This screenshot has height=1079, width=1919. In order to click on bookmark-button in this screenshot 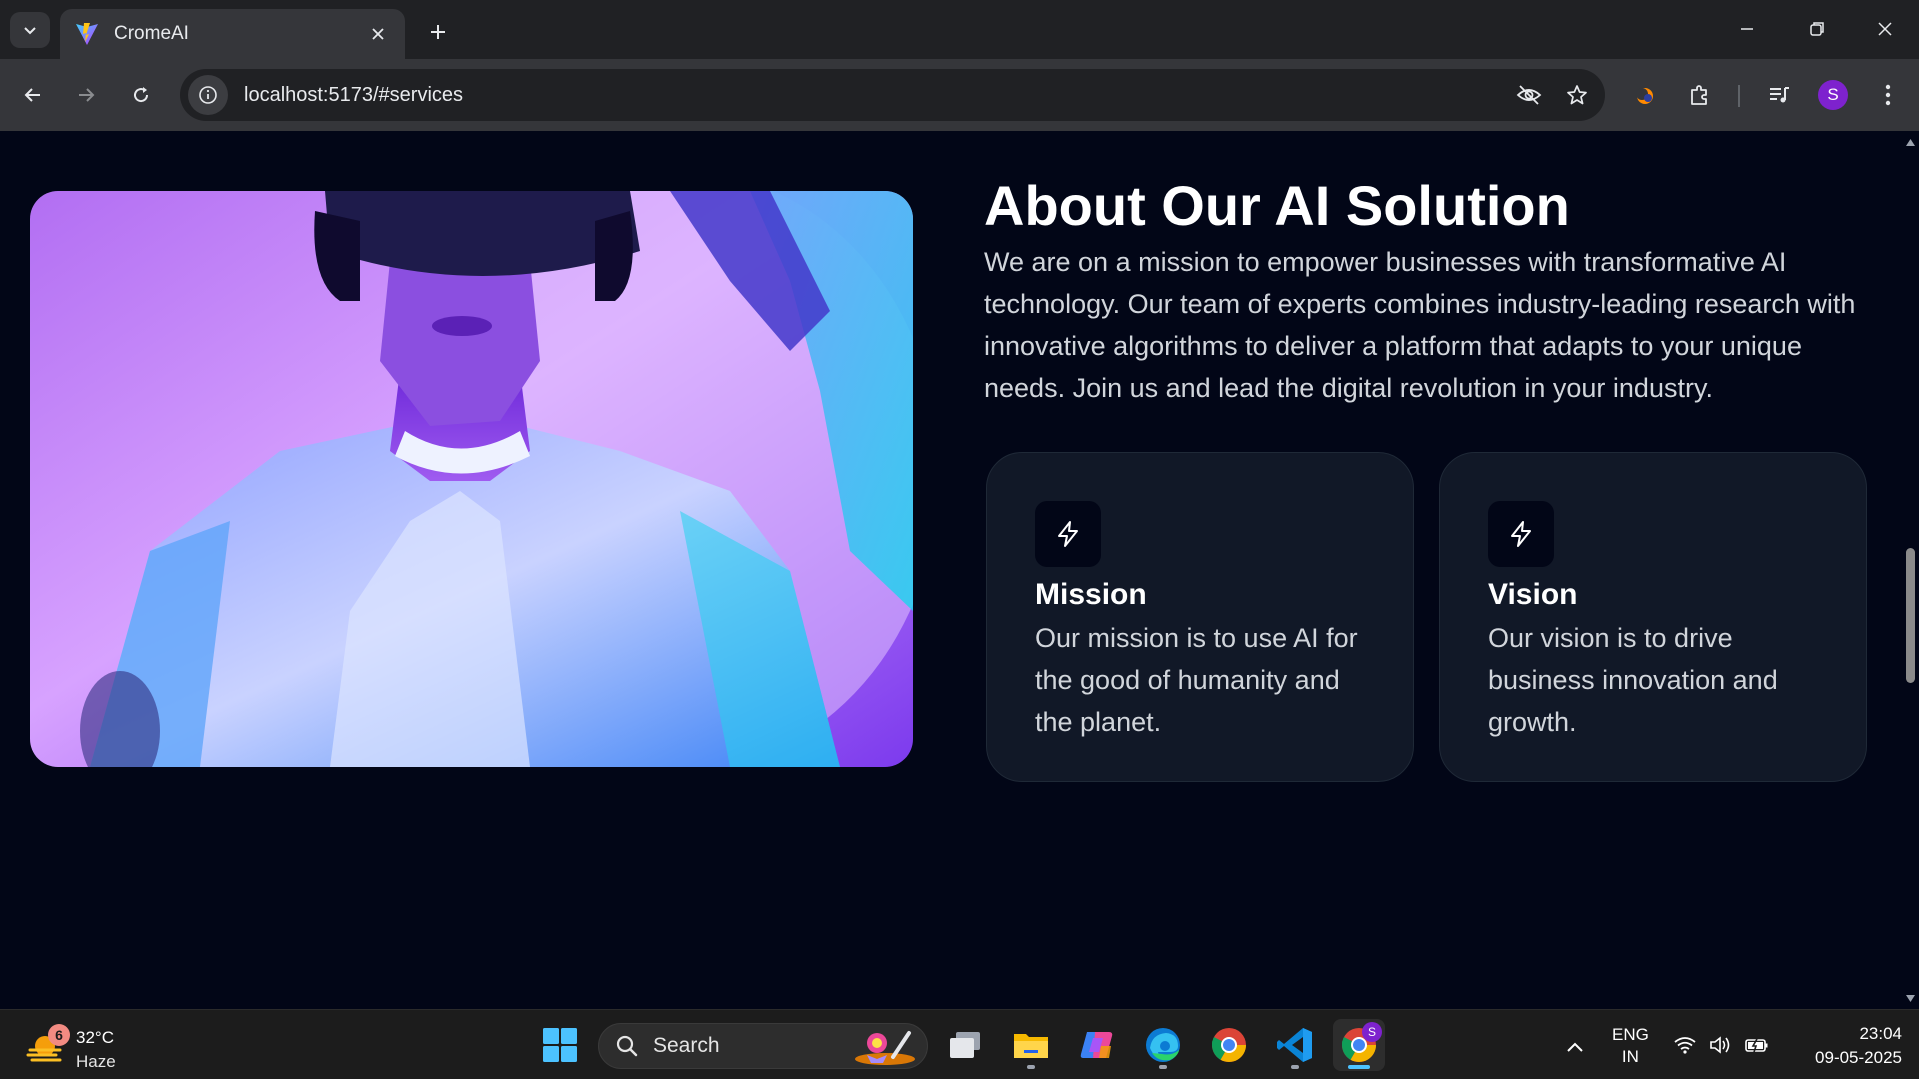, I will do `click(1577, 95)`.